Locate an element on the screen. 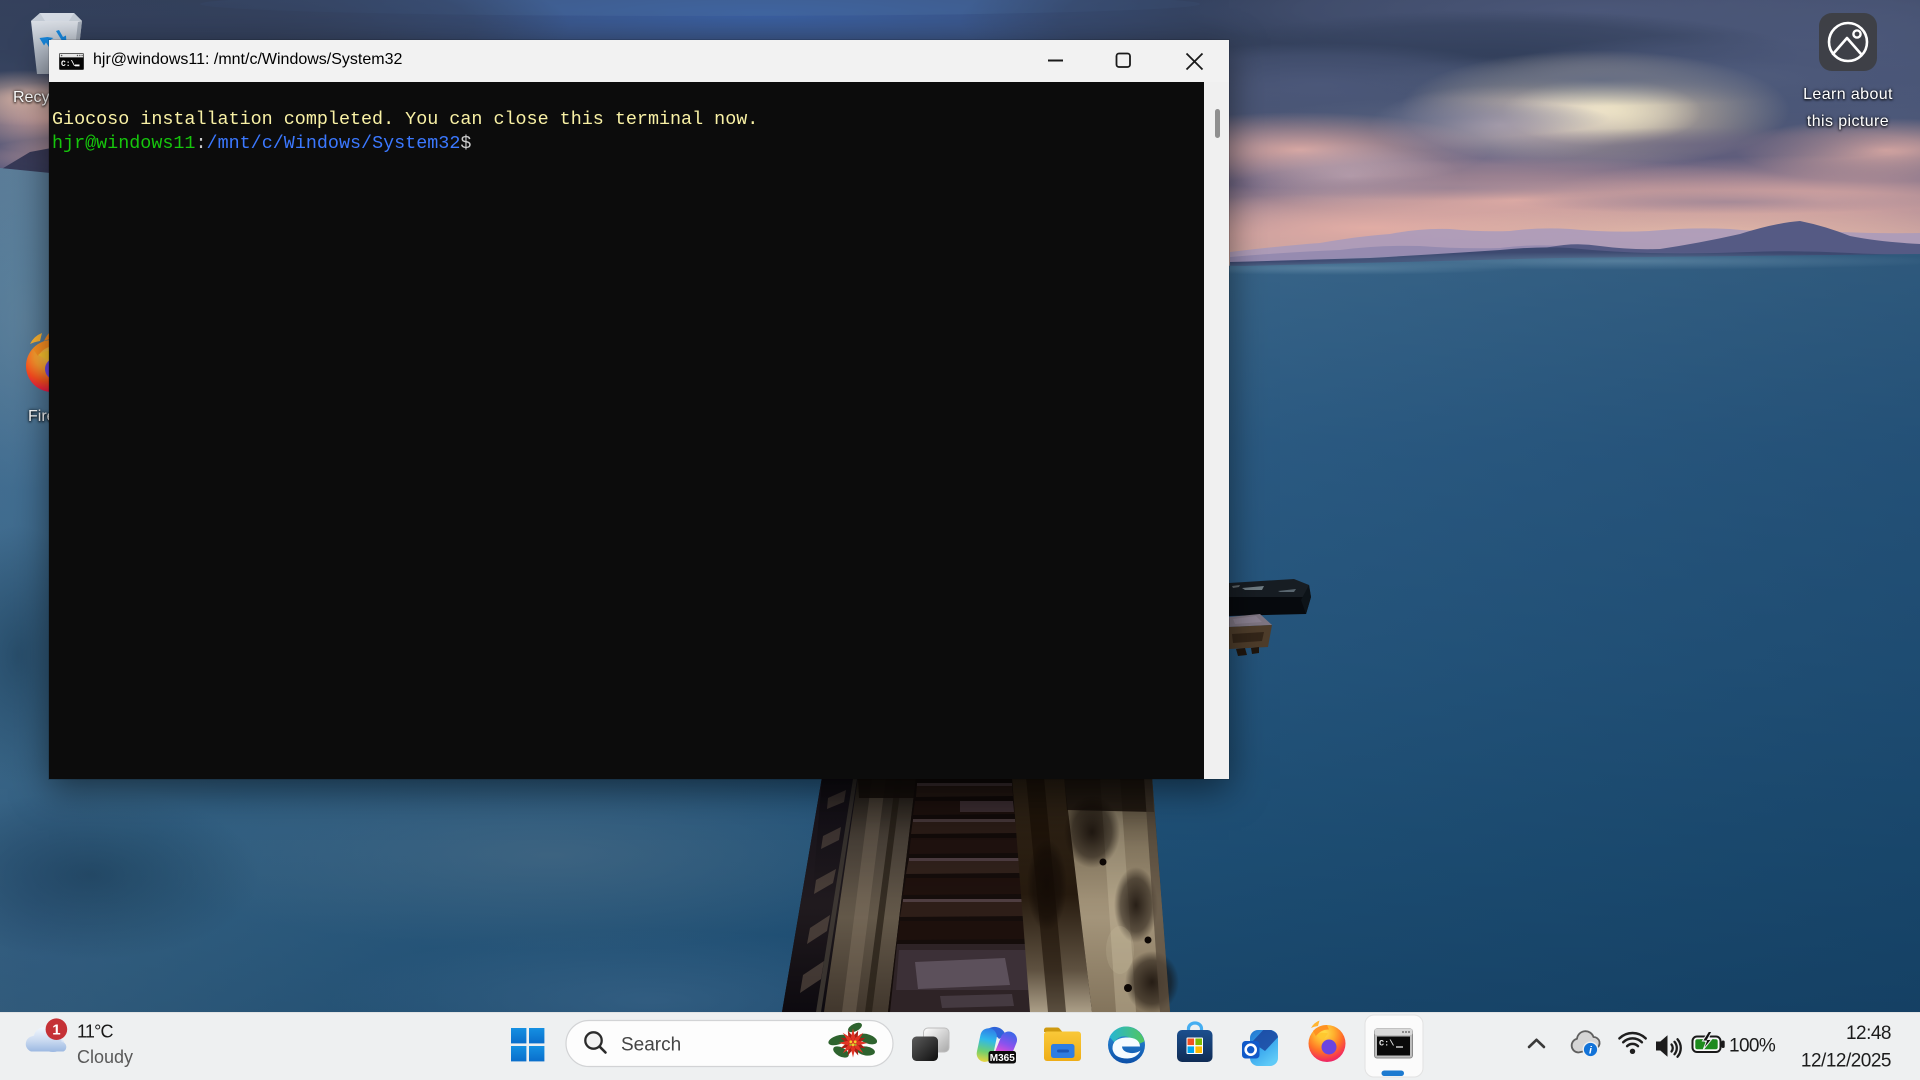 This screenshot has width=1920, height=1080. svg-text: 11°C is located at coordinates (95, 1032).